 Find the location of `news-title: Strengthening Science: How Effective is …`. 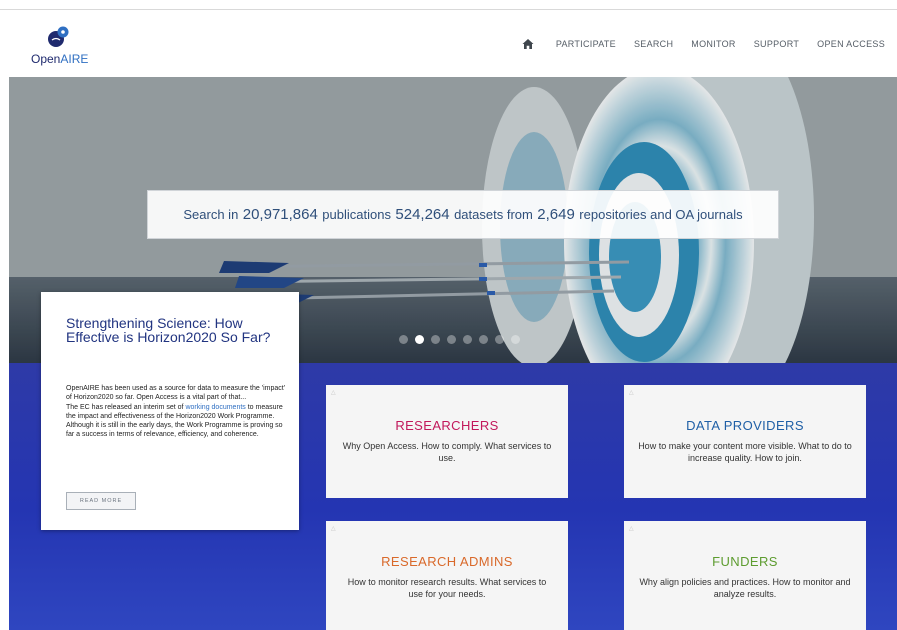

news-title: Strengthening Science: How Effective is … is located at coordinates (176, 330).